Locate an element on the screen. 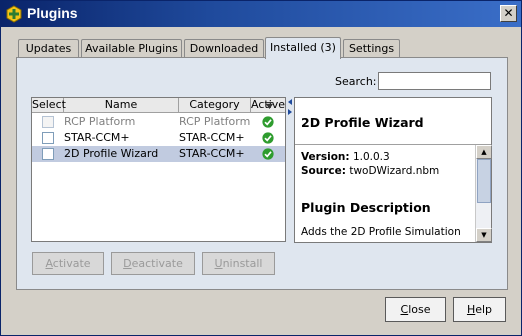 This screenshot has width=522, height=336. plugin-name: STAR-CCM+ is located at coordinates (97, 137).